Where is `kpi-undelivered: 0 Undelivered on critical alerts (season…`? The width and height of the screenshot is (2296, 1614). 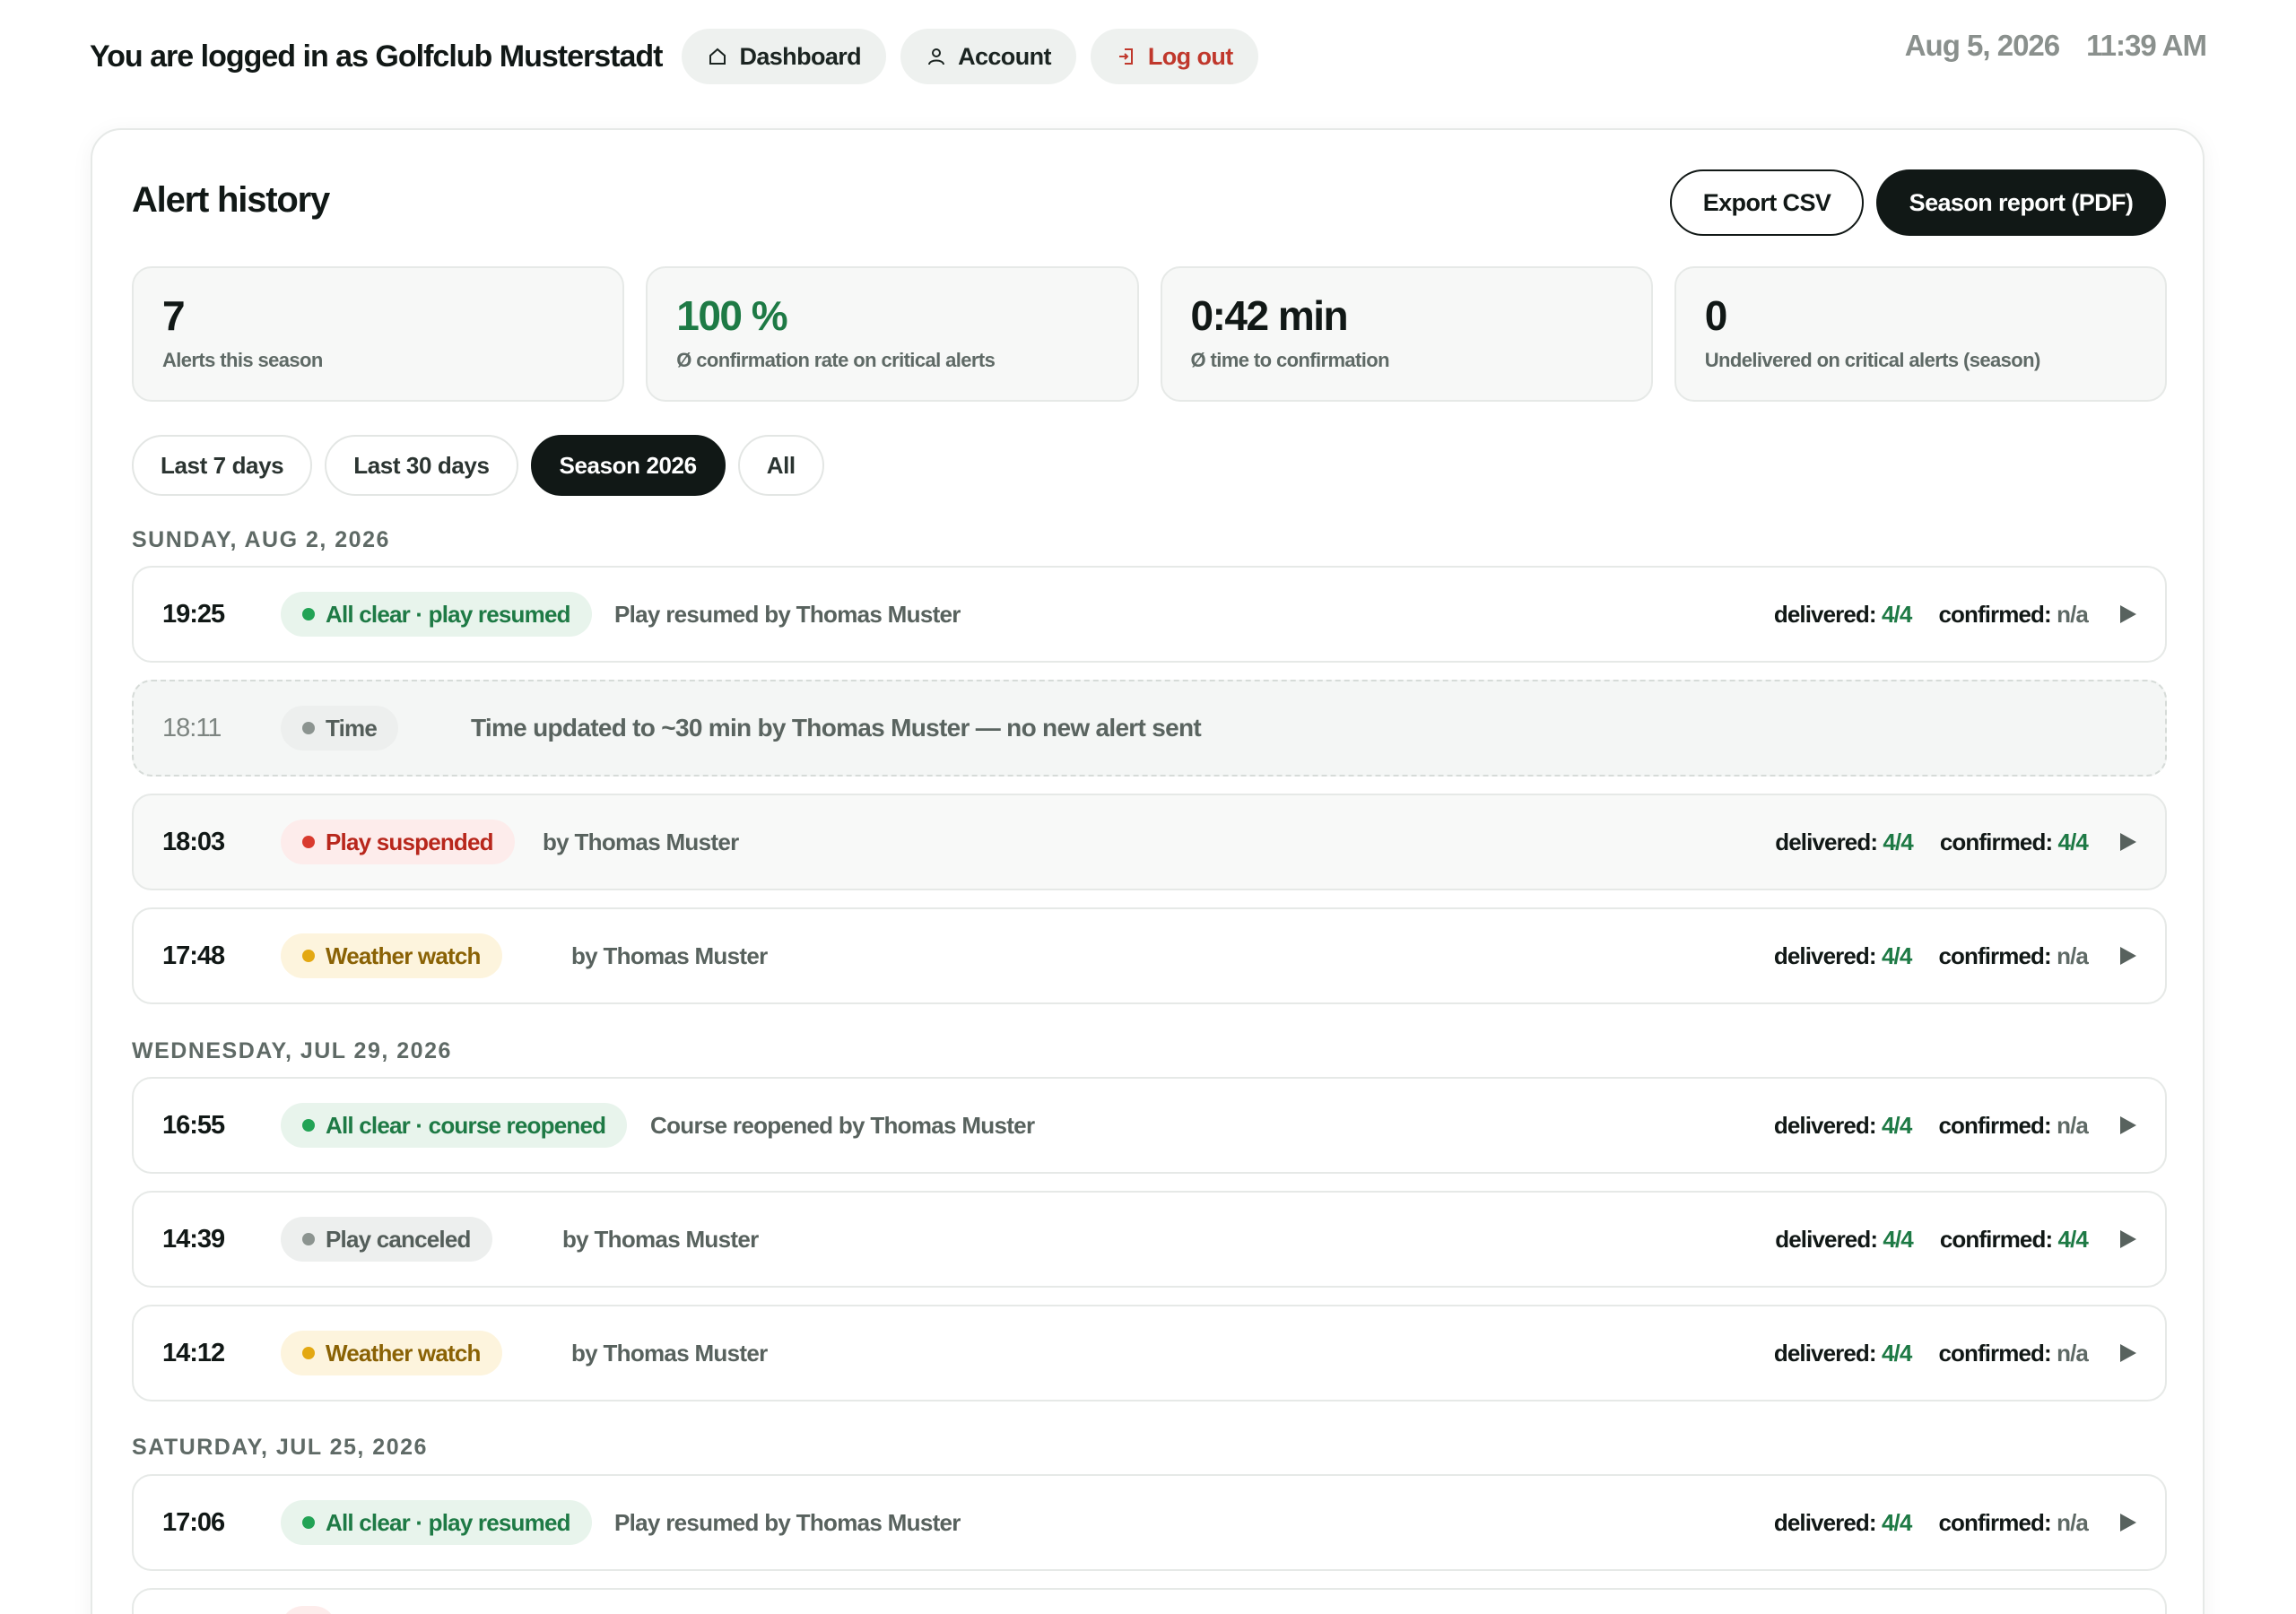 kpi-undelivered: 0 Undelivered on critical alerts (season… is located at coordinates (1920, 334).